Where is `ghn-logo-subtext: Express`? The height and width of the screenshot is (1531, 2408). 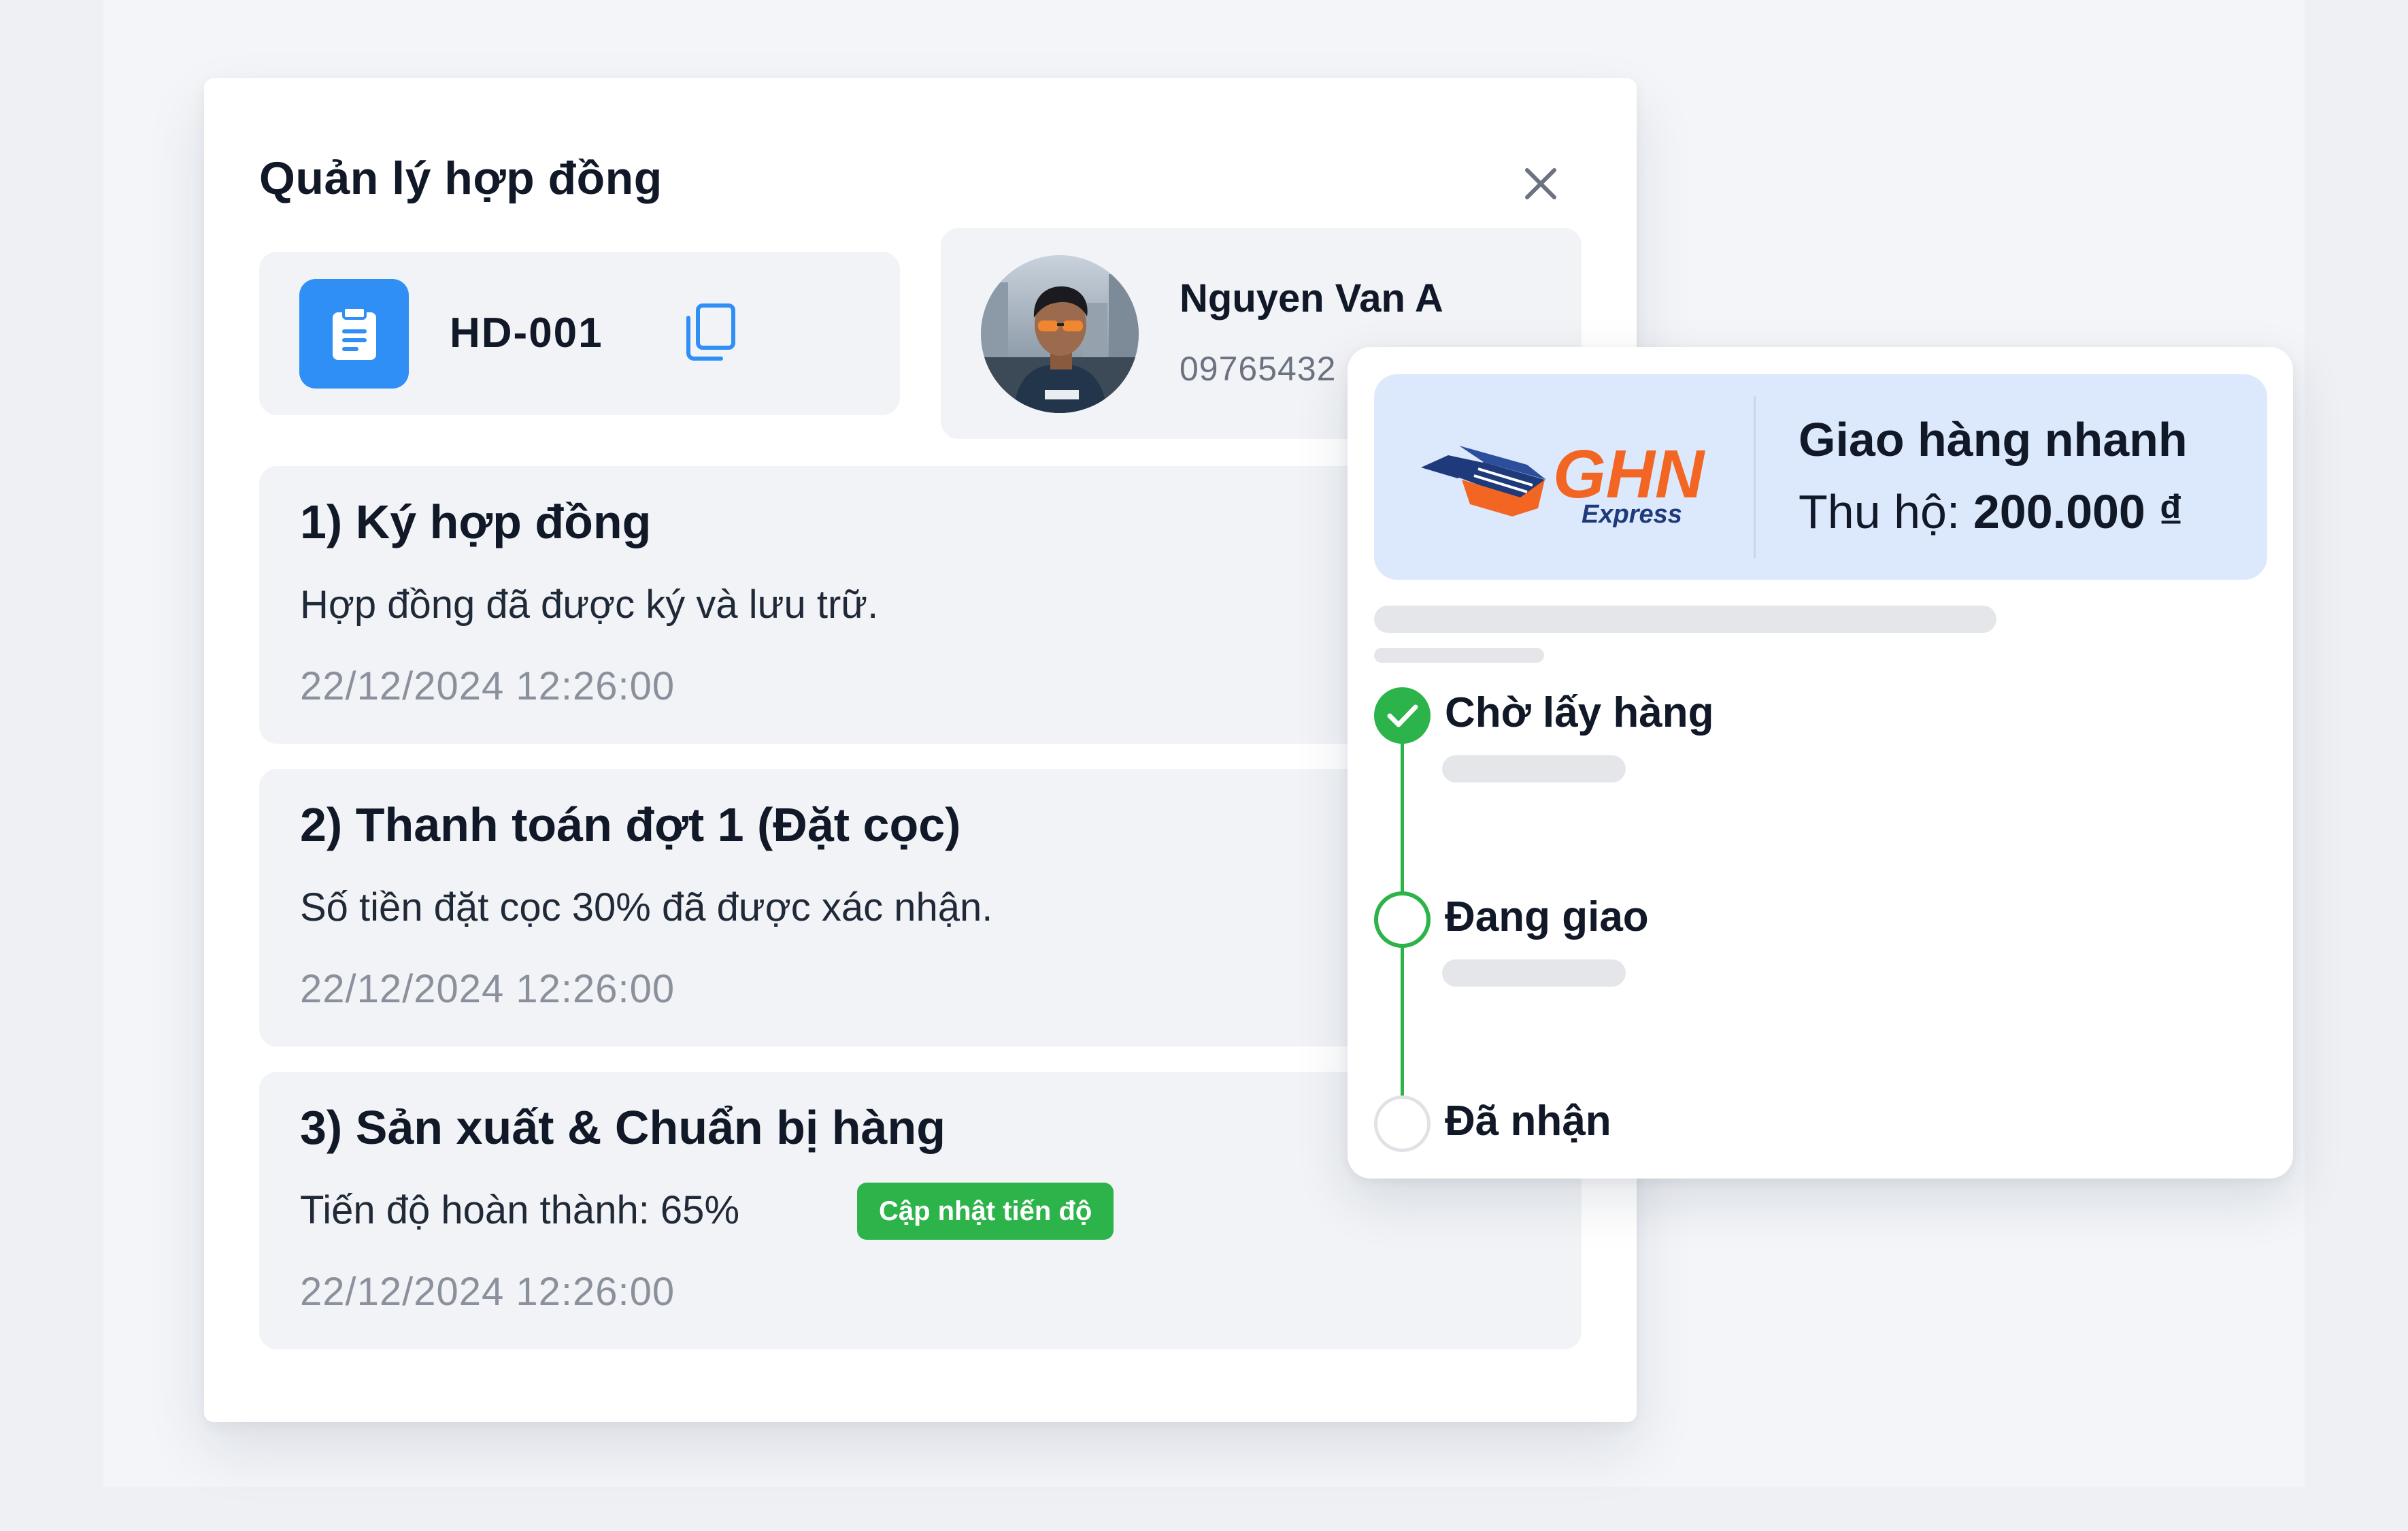 ghn-logo-subtext: Express is located at coordinates (1632, 513).